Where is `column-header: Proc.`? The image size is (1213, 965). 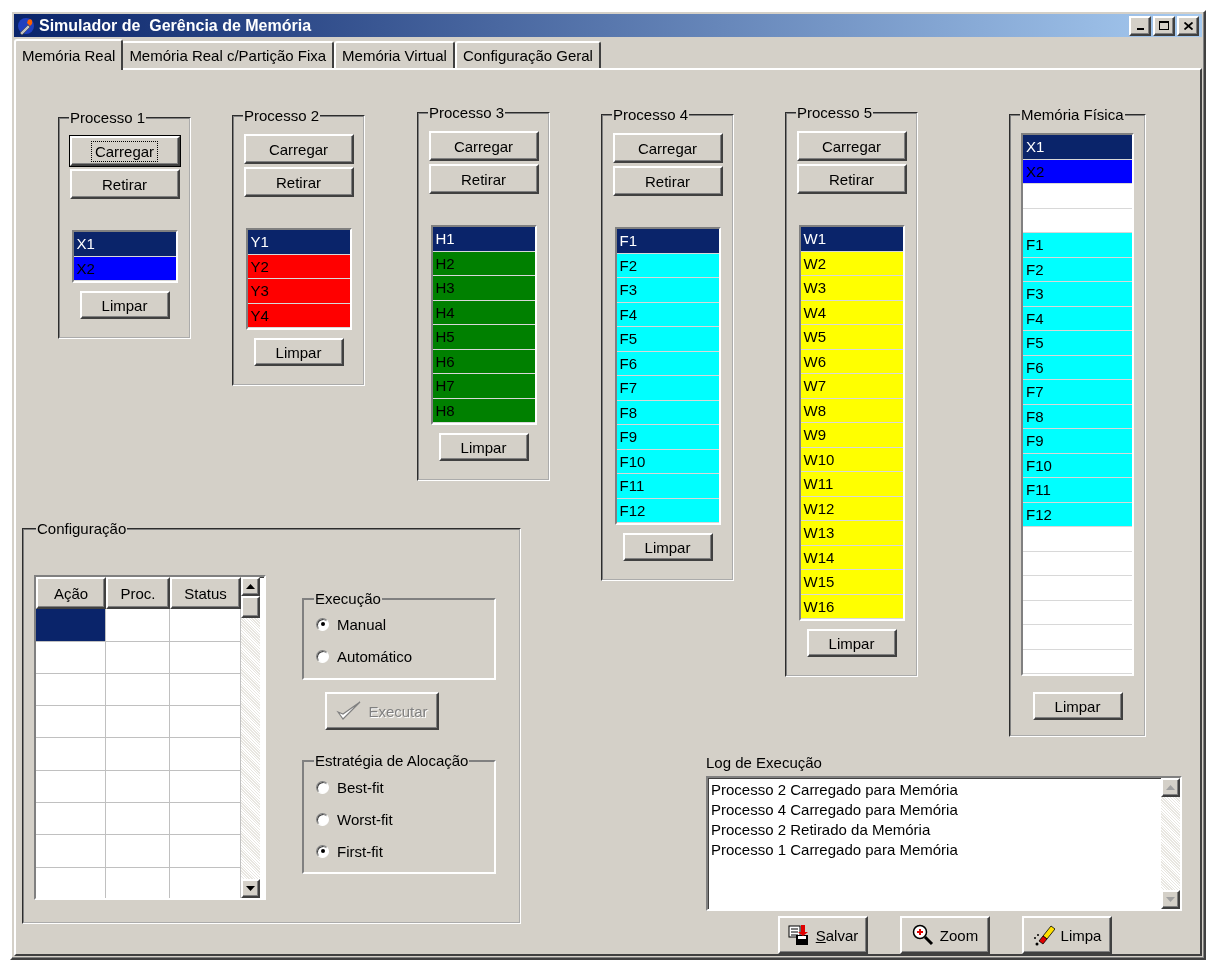 column-header: Proc. is located at coordinates (138, 593).